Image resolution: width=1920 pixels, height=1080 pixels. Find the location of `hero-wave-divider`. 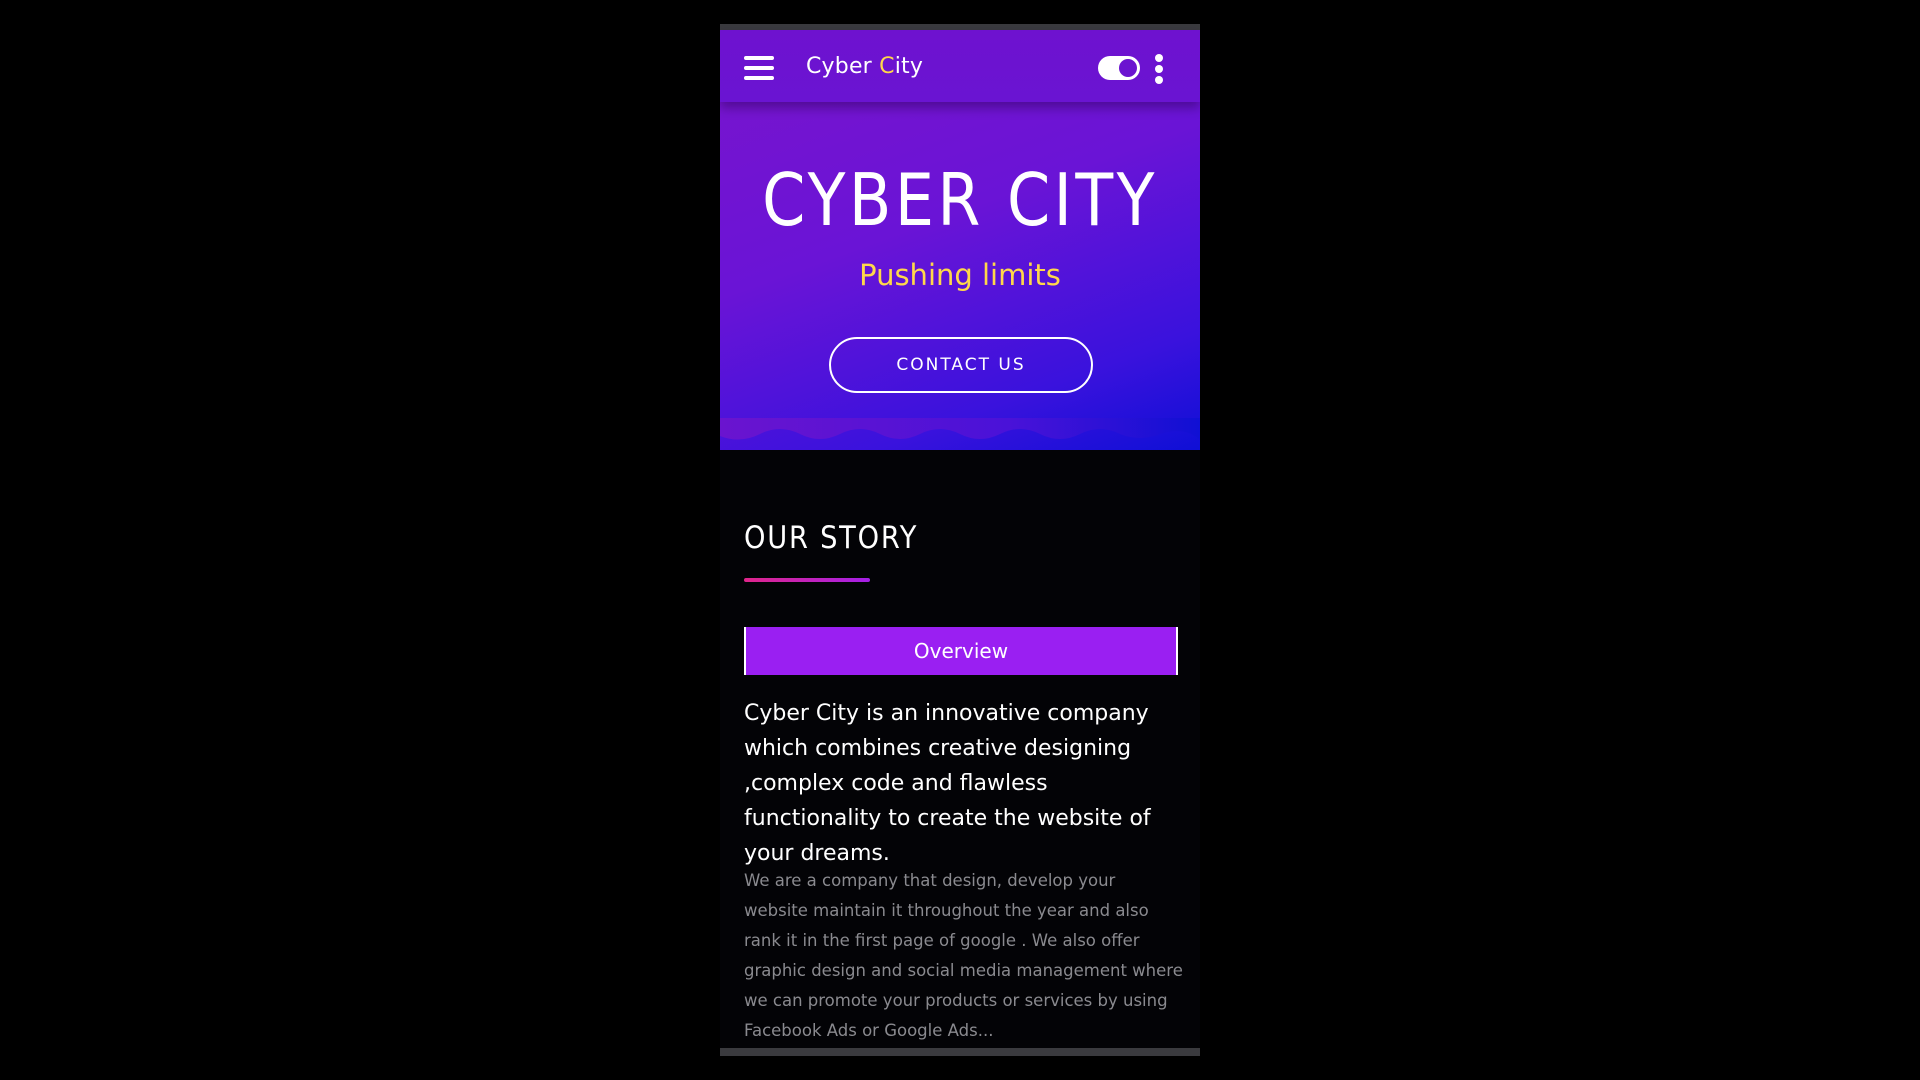

hero-wave-divider is located at coordinates (960, 429).